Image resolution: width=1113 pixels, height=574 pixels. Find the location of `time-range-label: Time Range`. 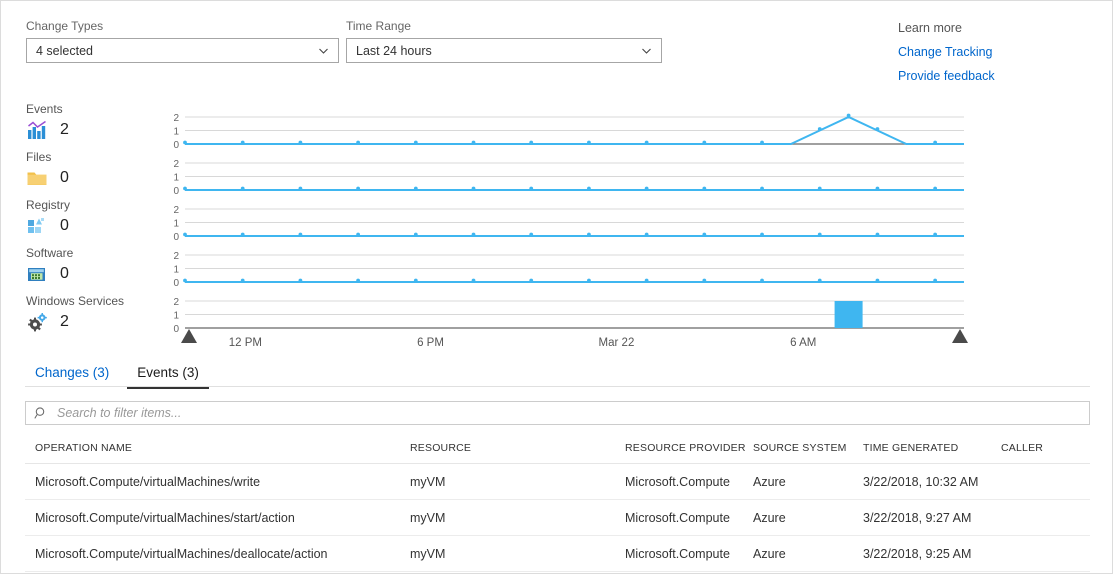

time-range-label: Time Range is located at coordinates (378, 26).